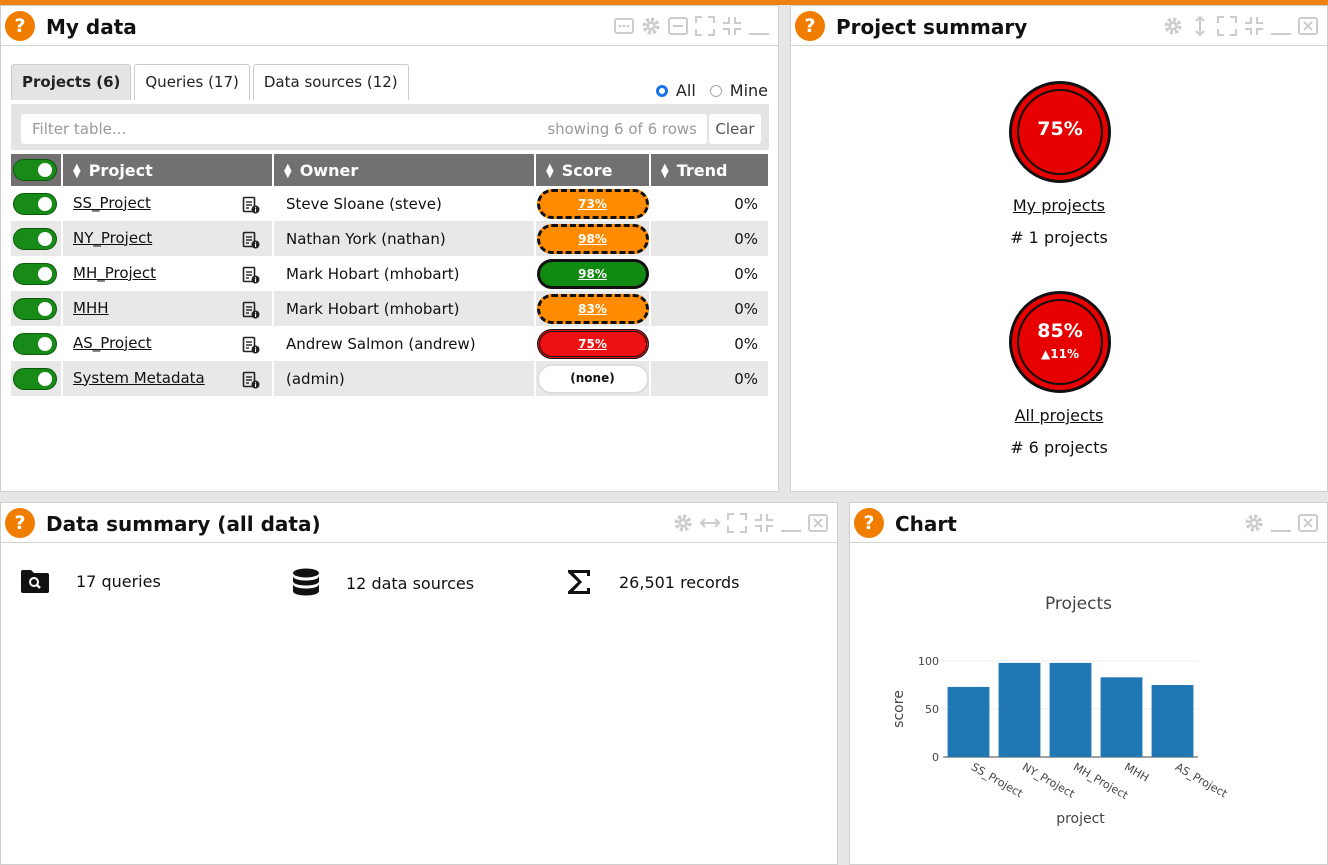 The height and width of the screenshot is (865, 1328). I want to click on column-header-score: ▲ ▼ Score, so click(593, 170).